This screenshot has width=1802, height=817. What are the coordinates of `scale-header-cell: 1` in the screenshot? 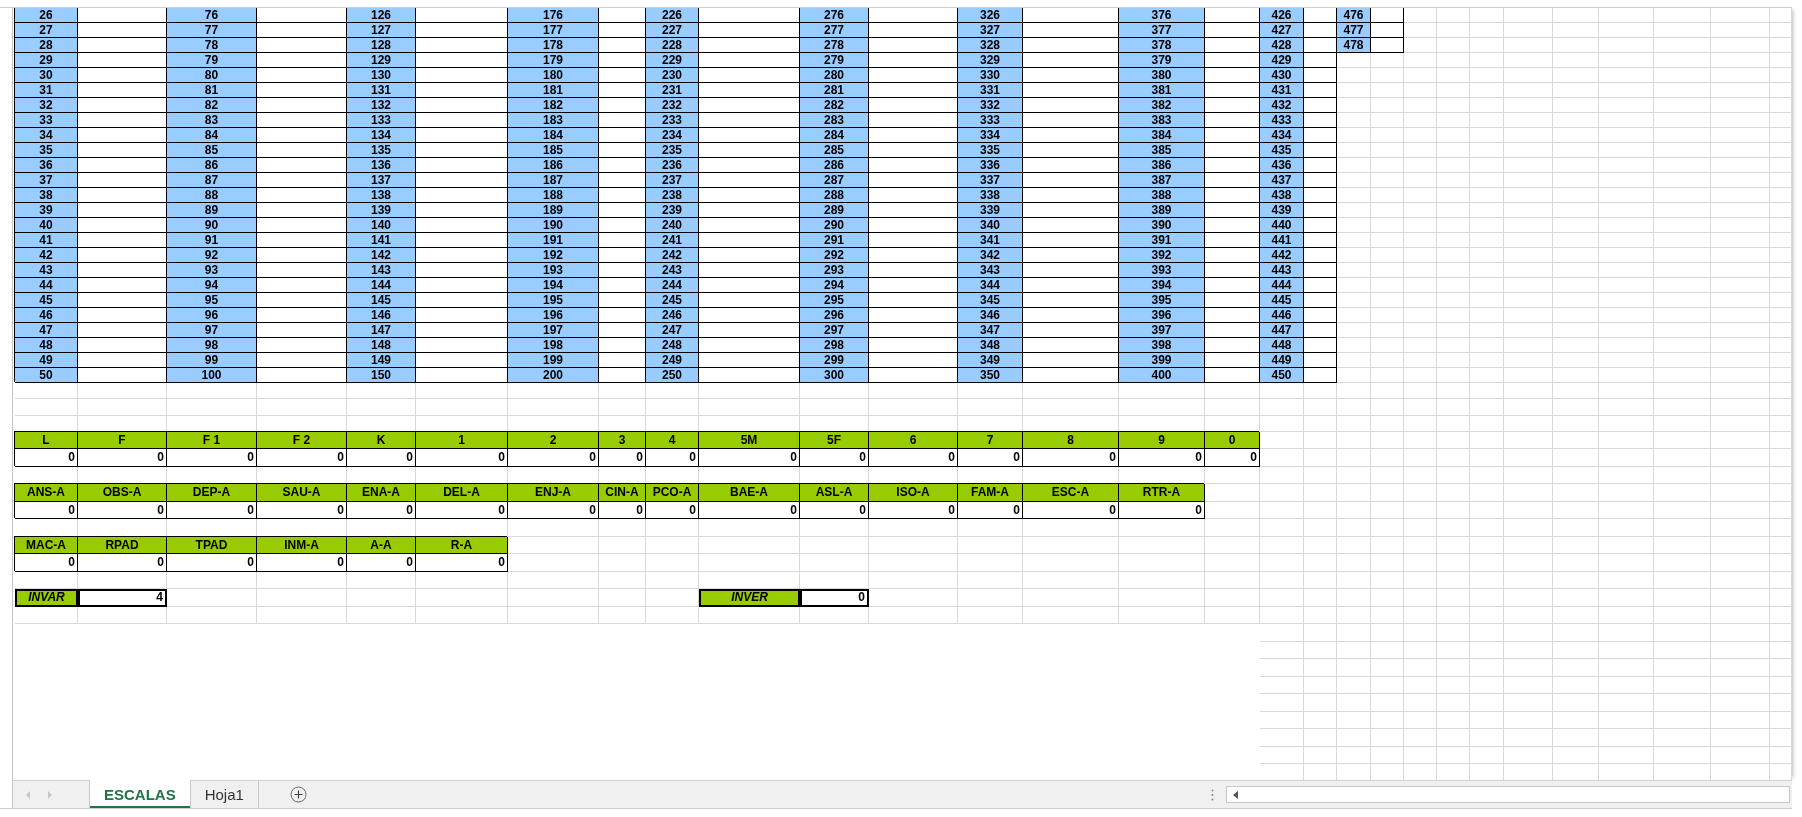 It's located at (462, 440).